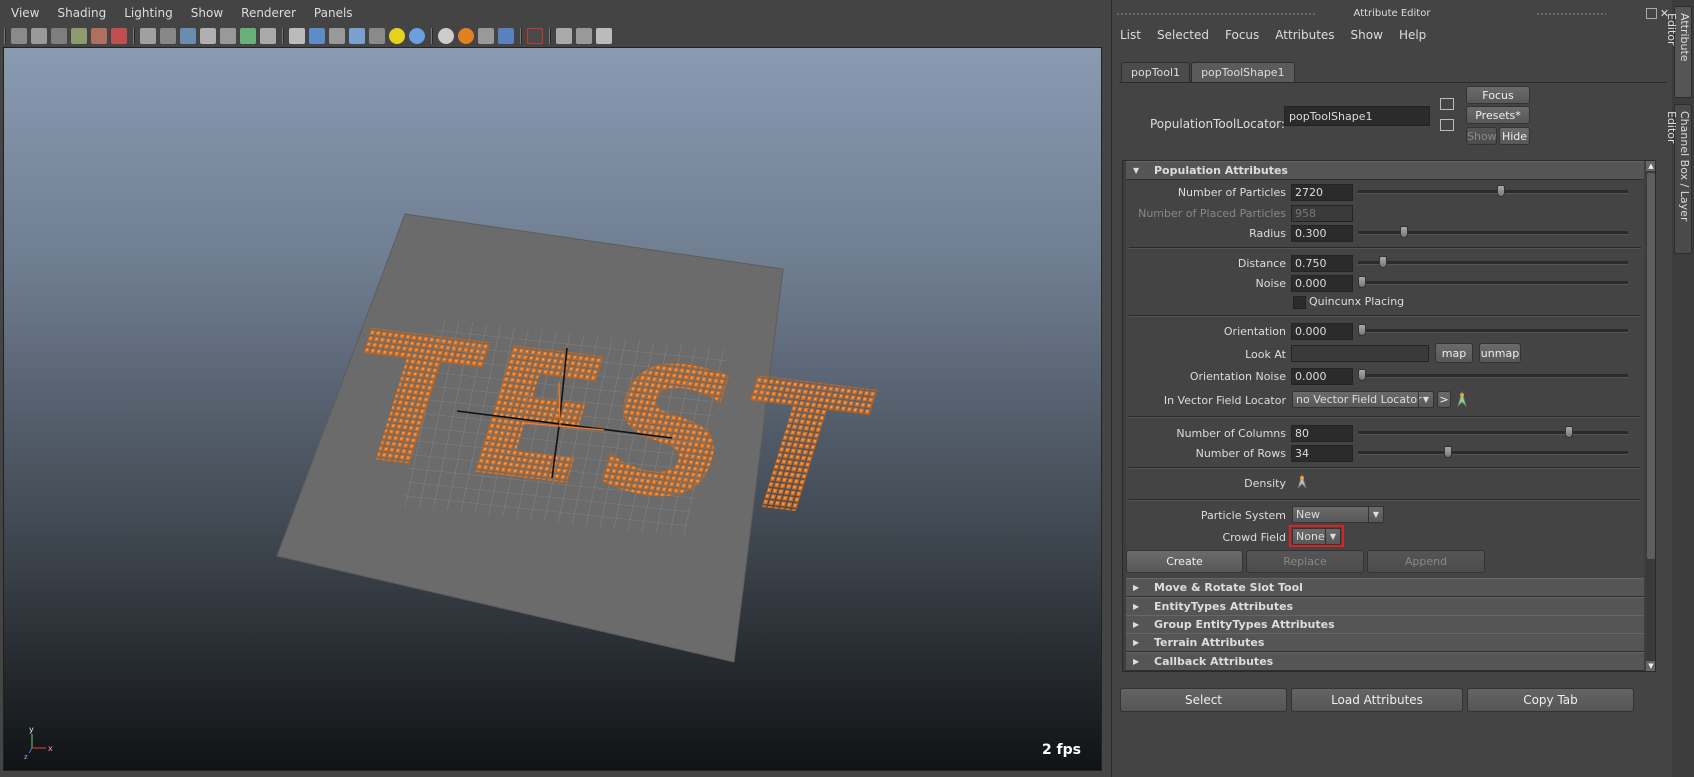 The height and width of the screenshot is (777, 1694). I want to click on screen-space-ao-icon, so click(466, 36).